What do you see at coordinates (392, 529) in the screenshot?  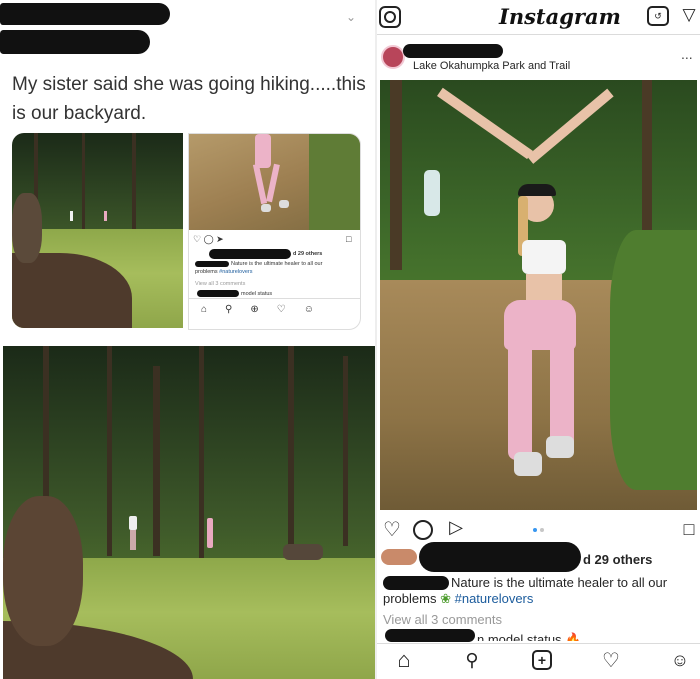 I see `heart-icon: ♡` at bounding box center [392, 529].